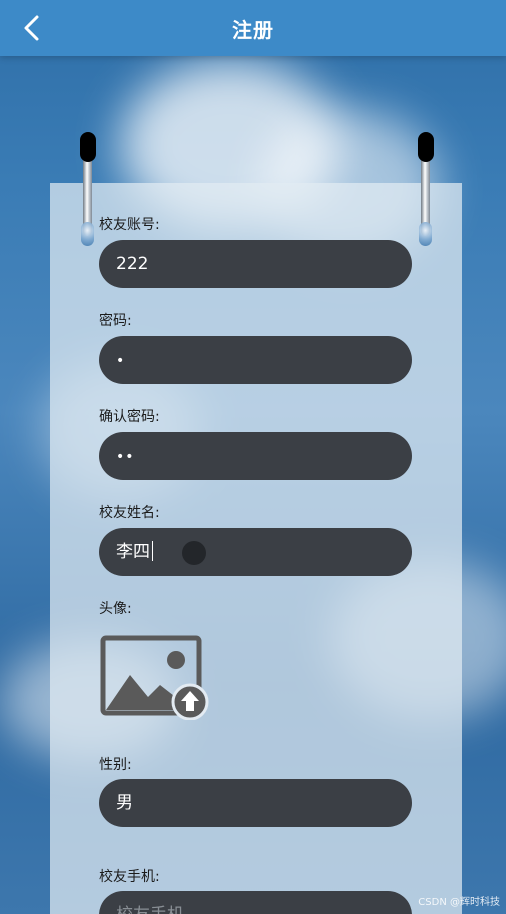 This screenshot has width=506, height=914. What do you see at coordinates (152, 550) in the screenshot?
I see `text-caret` at bounding box center [152, 550].